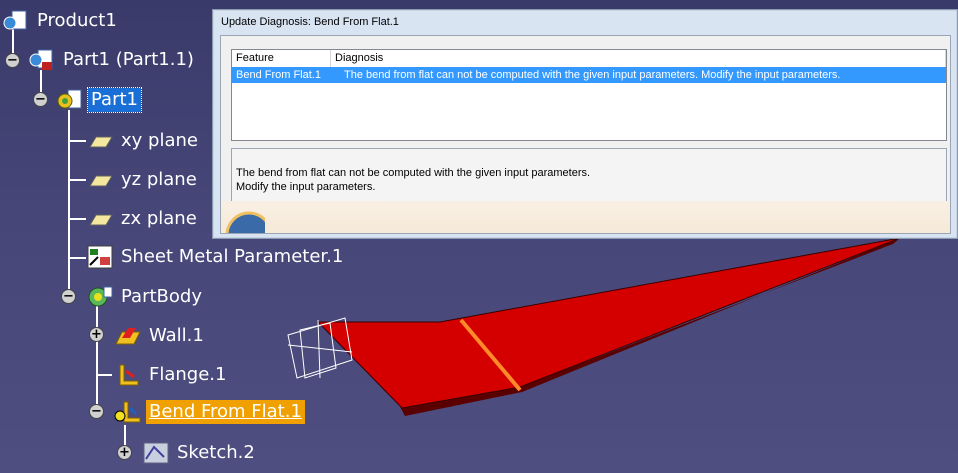  What do you see at coordinates (585, 217) in the screenshot?
I see `dialog-footer` at bounding box center [585, 217].